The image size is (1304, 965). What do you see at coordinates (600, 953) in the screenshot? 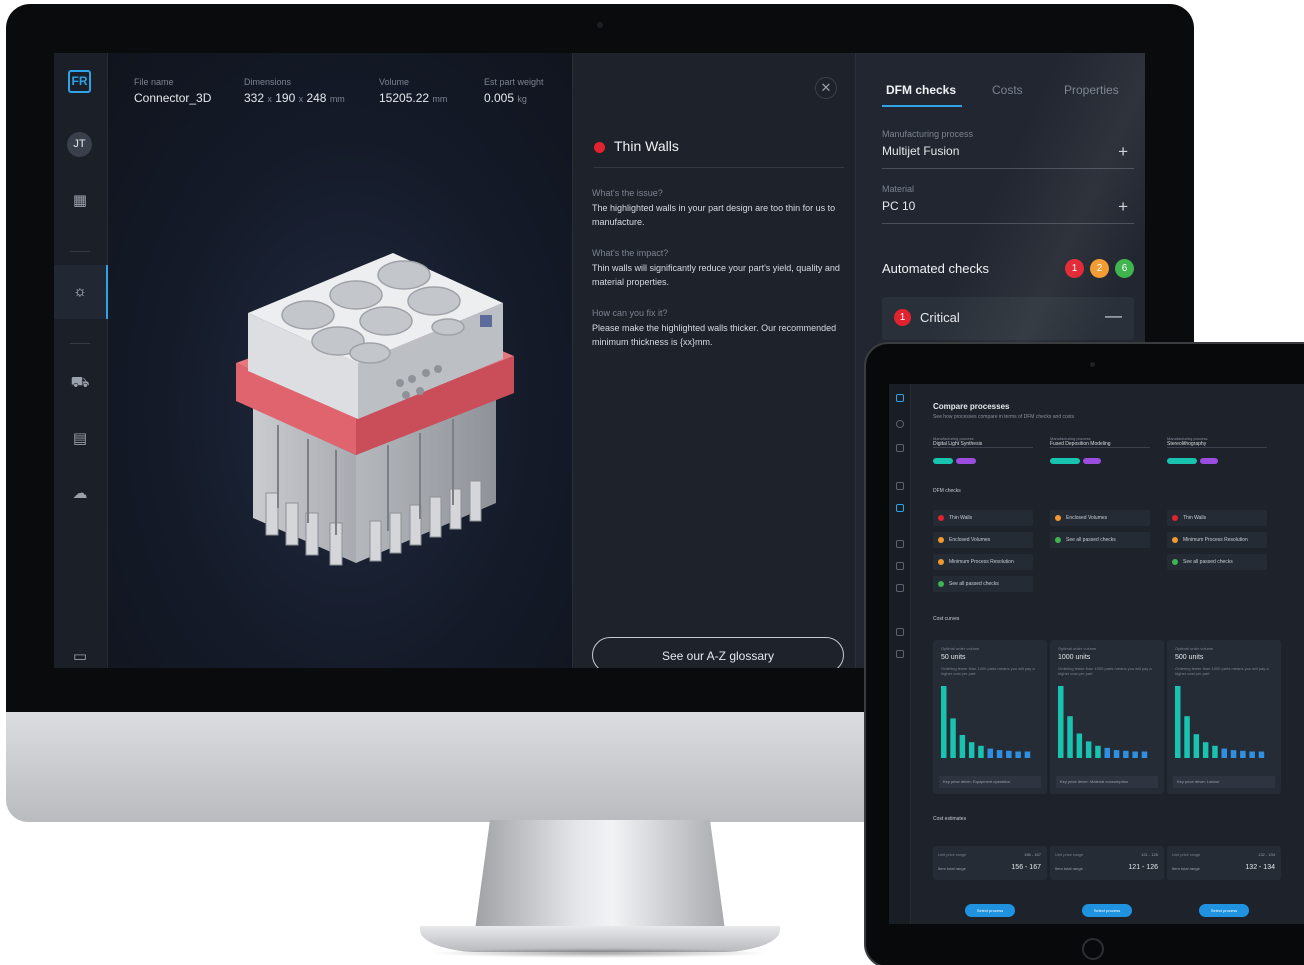
I see `imac-base-shadow` at bounding box center [600, 953].